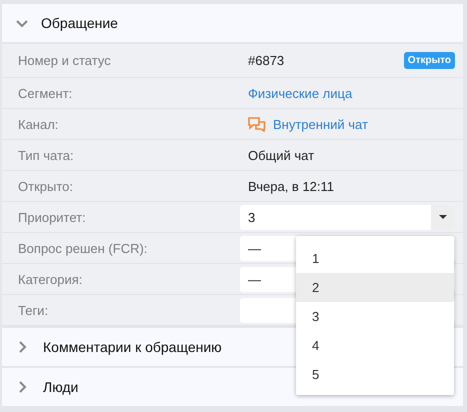 Image resolution: width=467 pixels, height=412 pixels. What do you see at coordinates (347, 217) in the screenshot?
I see `priority-dropdown: 3` at bounding box center [347, 217].